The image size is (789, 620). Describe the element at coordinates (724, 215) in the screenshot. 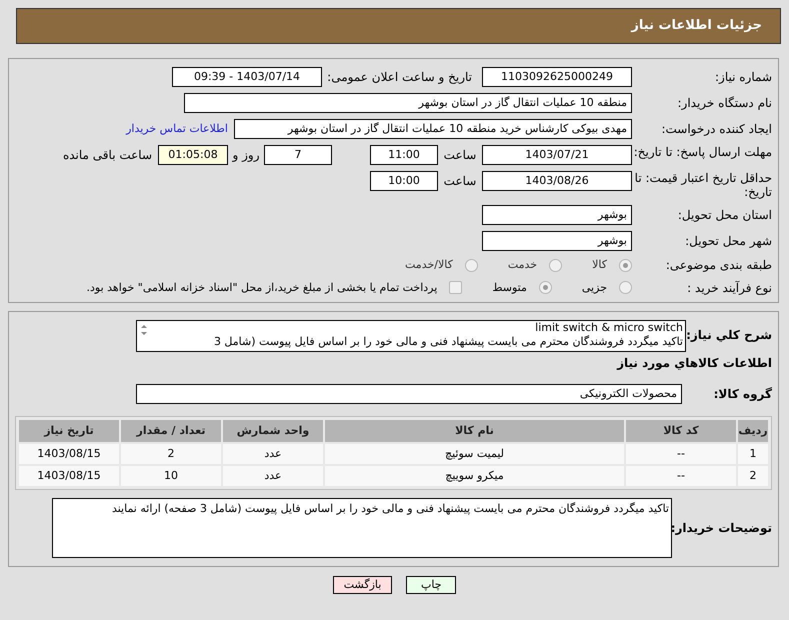

I see `field-label: استان محل تحویل:` at that location.